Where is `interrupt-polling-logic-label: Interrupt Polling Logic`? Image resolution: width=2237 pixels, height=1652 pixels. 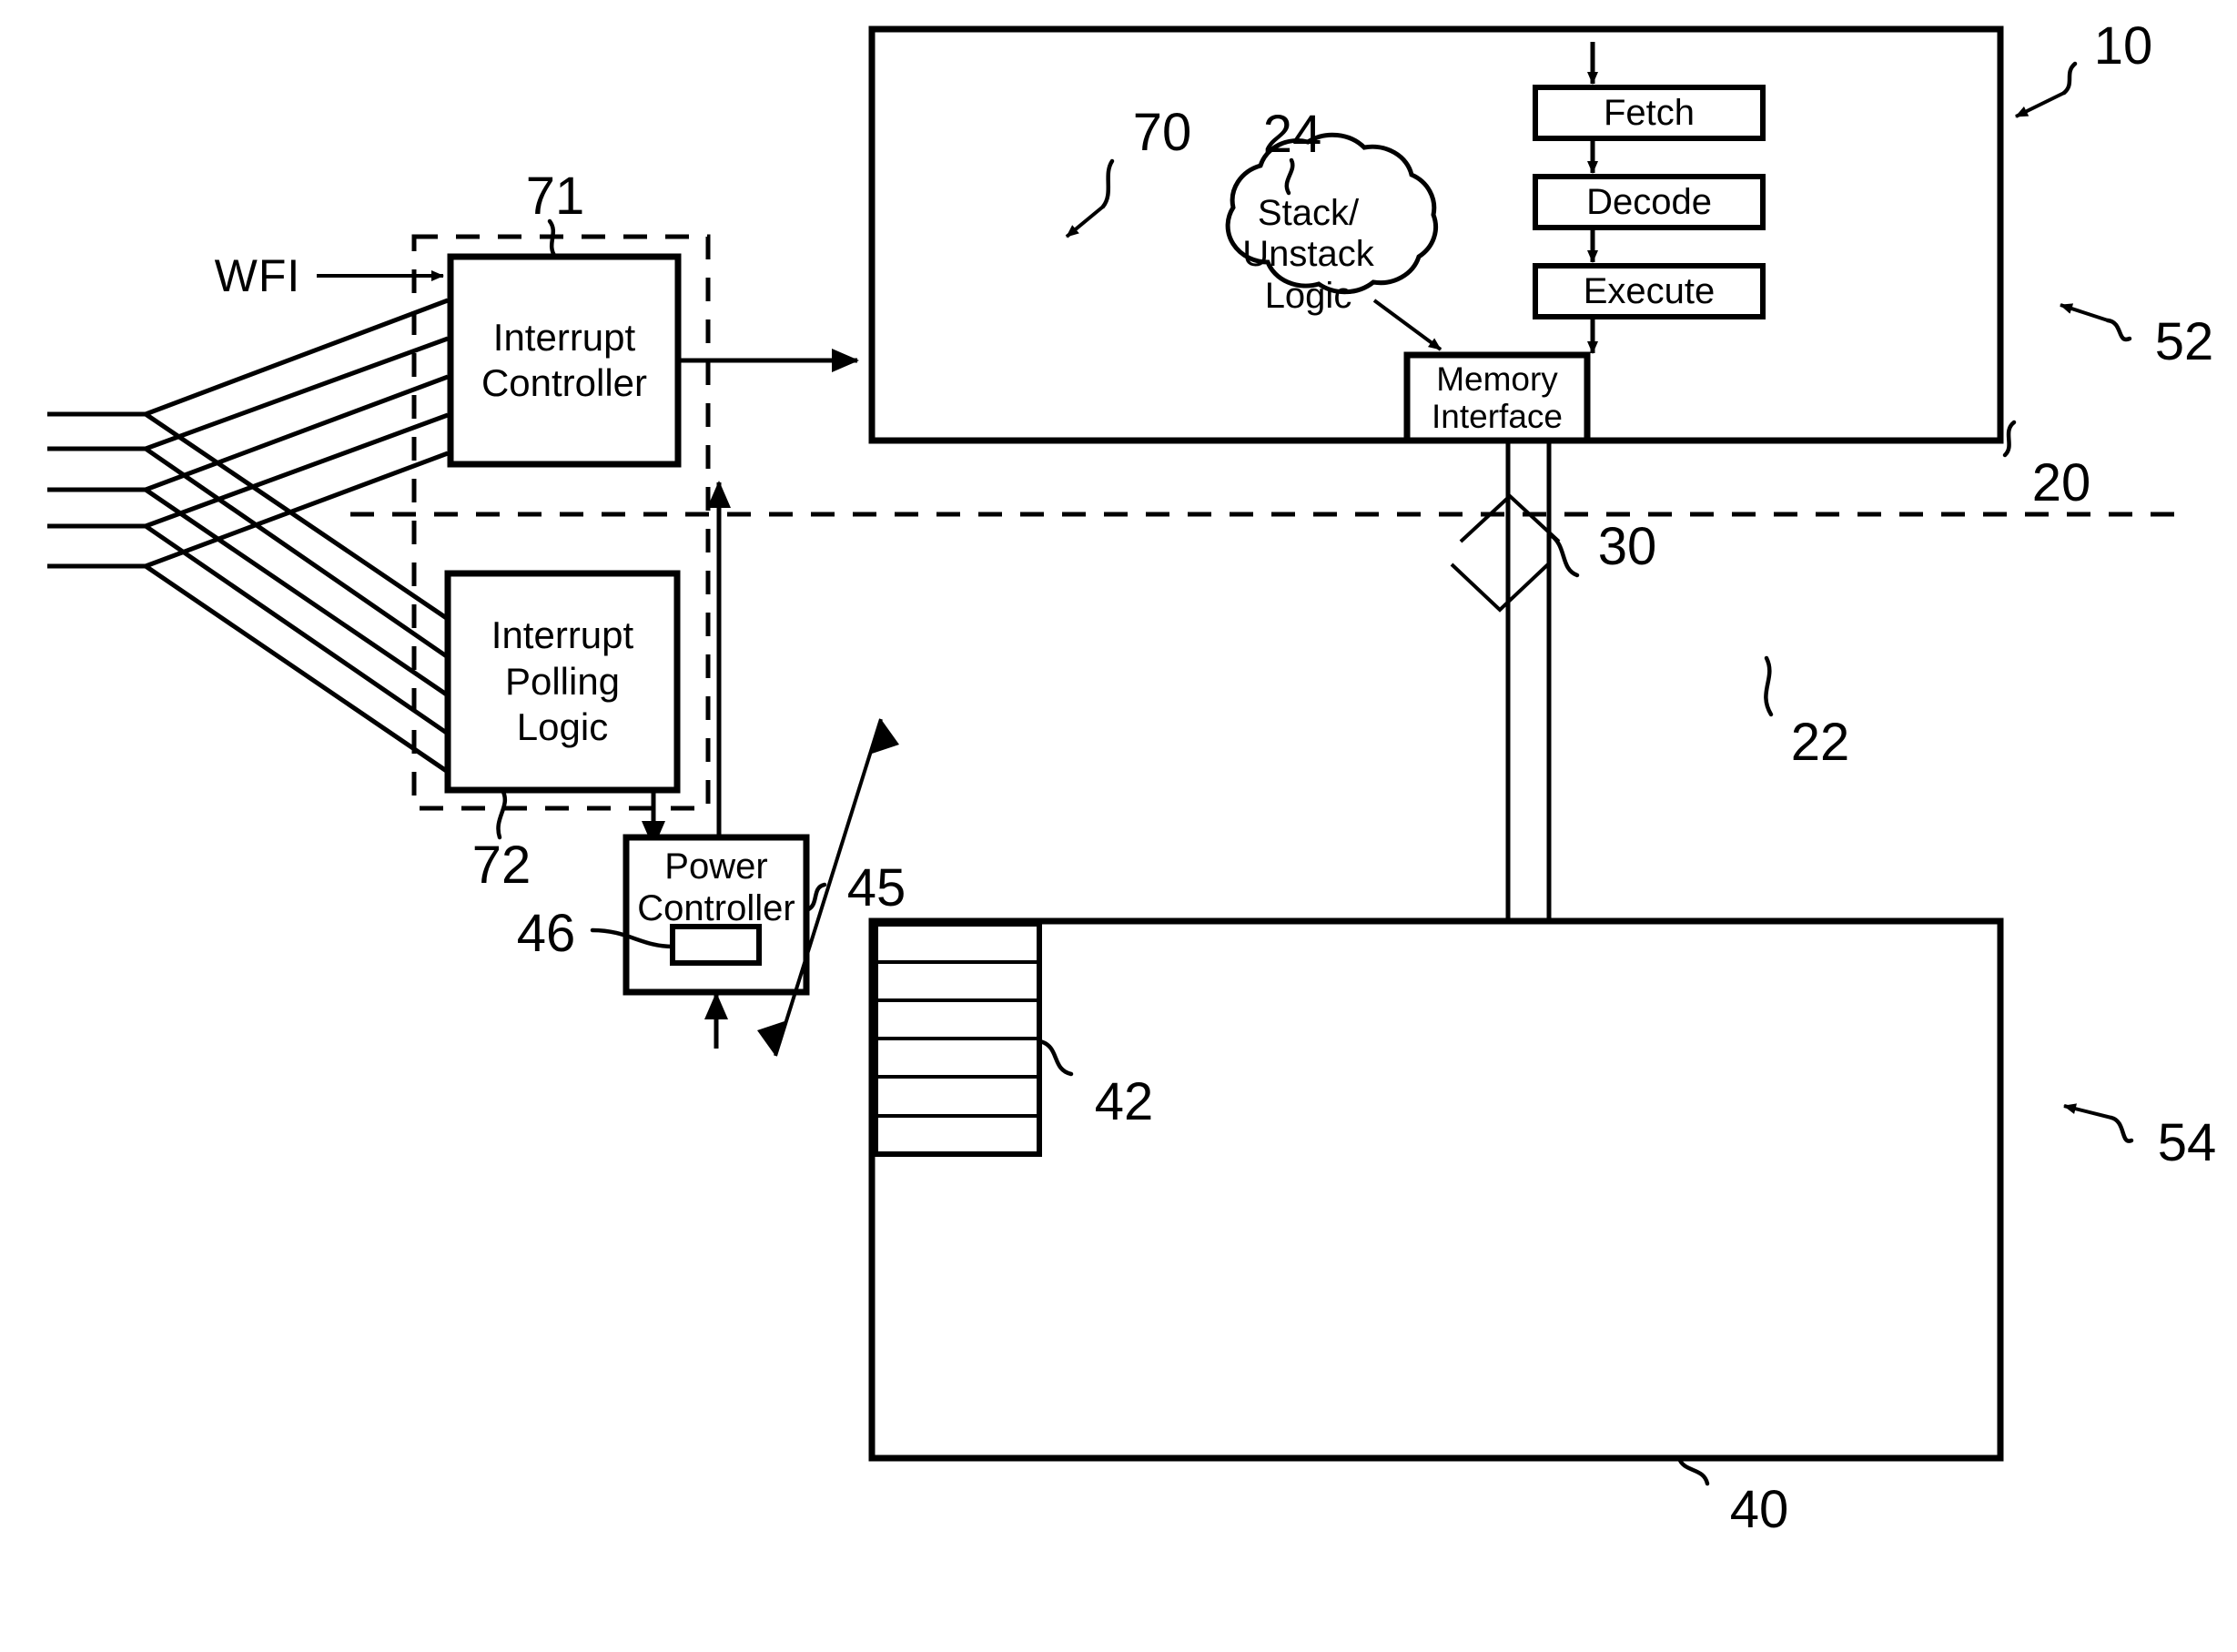
interrupt-polling-logic-label: Interrupt Polling Logic is located at coordinates (562, 681).